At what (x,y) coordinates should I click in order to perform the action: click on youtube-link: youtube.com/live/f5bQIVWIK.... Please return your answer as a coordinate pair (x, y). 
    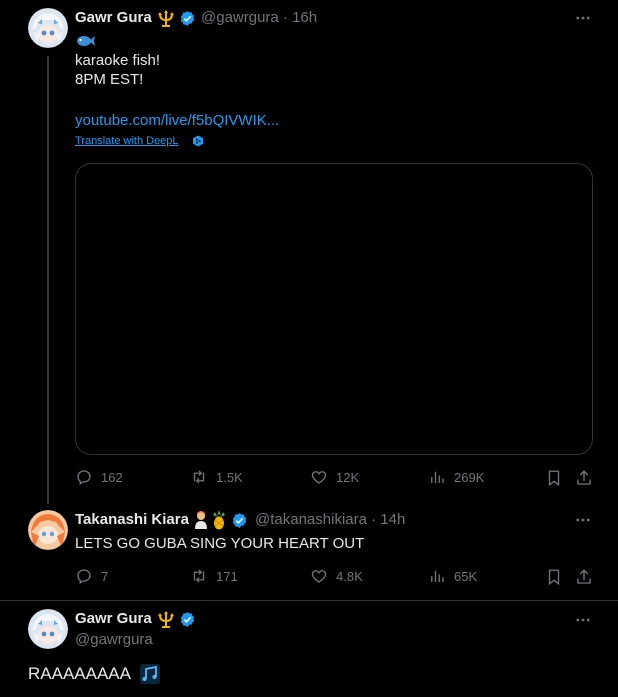
    Looking at the image, I should click on (177, 120).